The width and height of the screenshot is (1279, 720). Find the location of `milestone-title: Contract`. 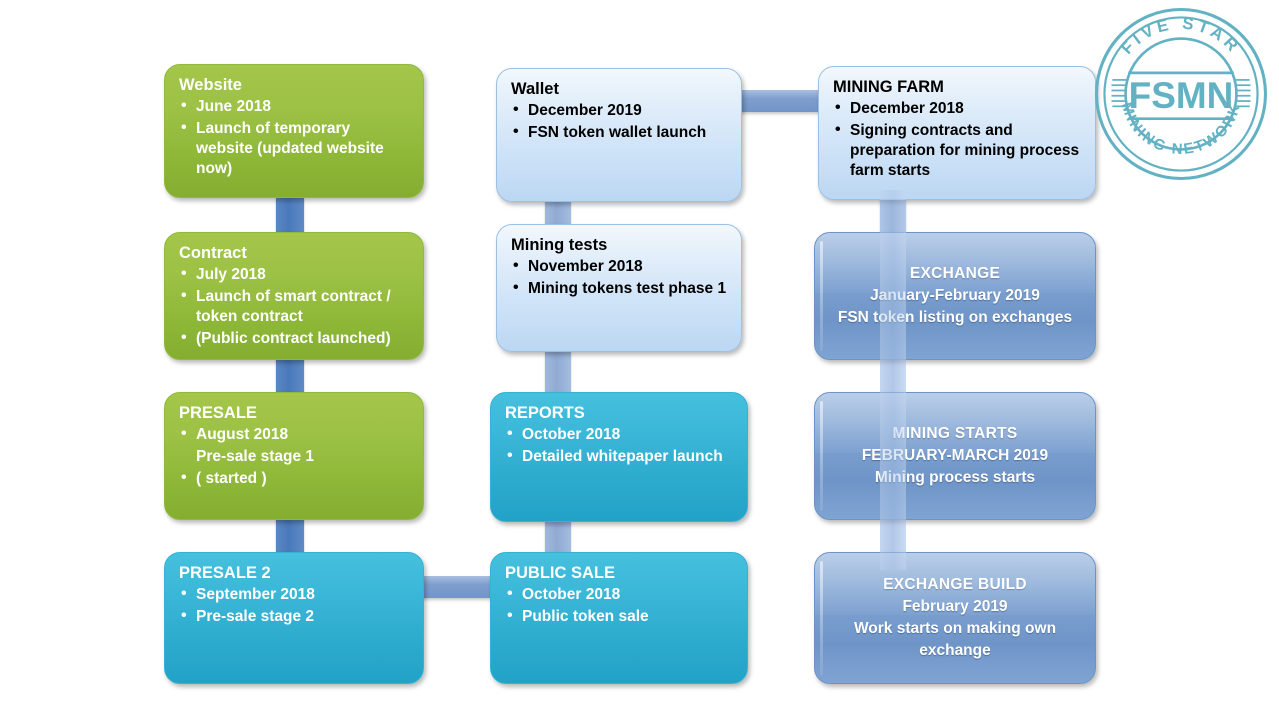

milestone-title: Contract is located at coordinates (213, 253).